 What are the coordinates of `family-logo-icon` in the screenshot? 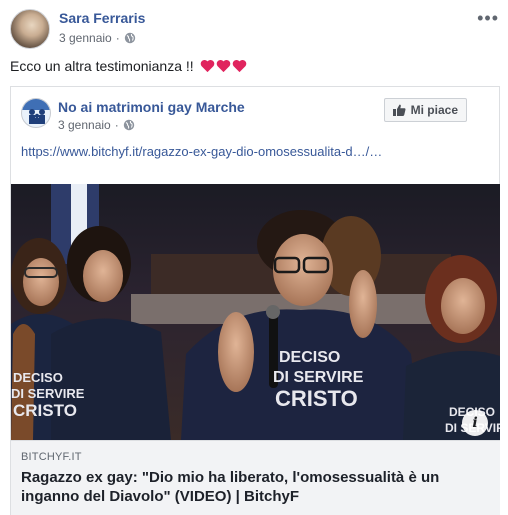 It's located at (36, 111).